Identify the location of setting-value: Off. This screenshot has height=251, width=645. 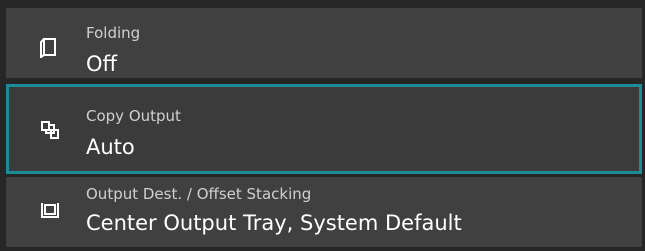
(101, 64).